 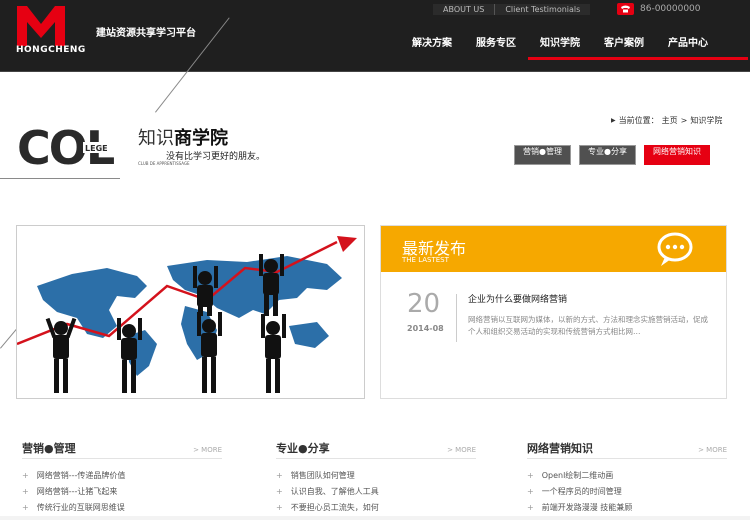 I want to click on date-divider, so click(x=456, y=318).